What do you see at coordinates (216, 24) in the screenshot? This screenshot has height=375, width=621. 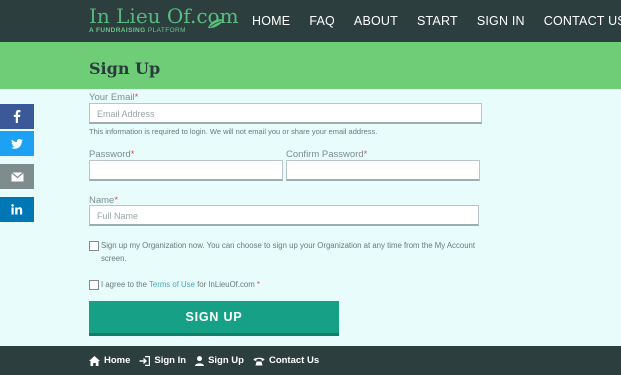 I see `leaf-icon` at bounding box center [216, 24].